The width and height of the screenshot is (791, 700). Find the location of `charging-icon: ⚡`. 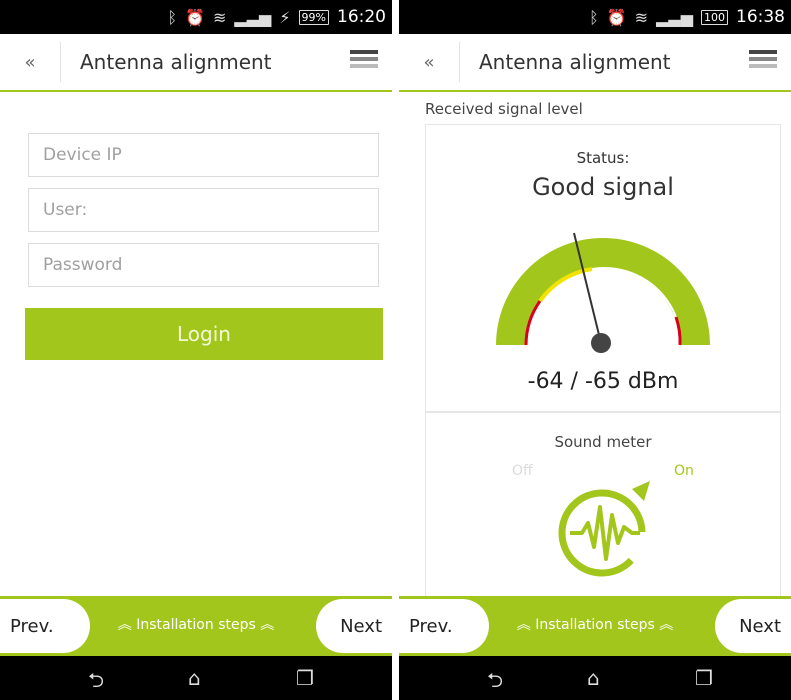

charging-icon: ⚡ is located at coordinates (285, 17).